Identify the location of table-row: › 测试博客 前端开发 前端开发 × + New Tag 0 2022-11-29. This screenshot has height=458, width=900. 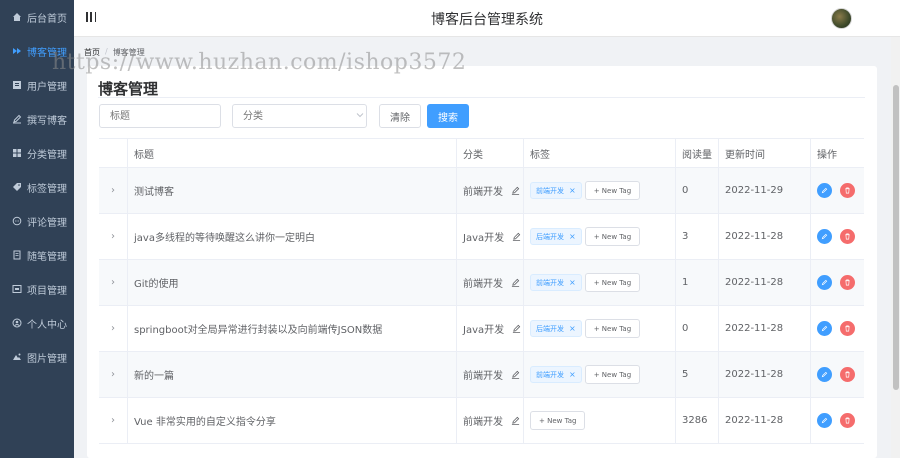
(481, 191).